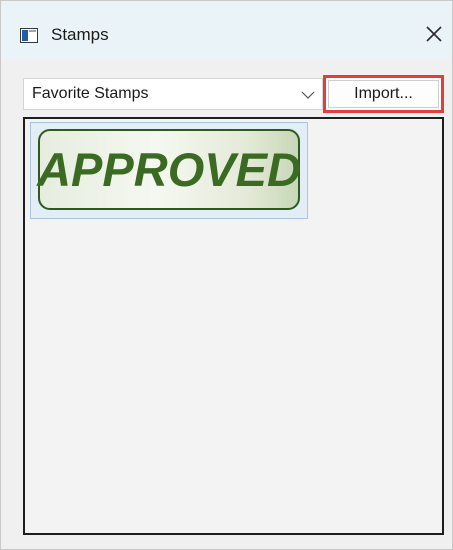  What do you see at coordinates (29, 35) in the screenshot?
I see `window-icon` at bounding box center [29, 35].